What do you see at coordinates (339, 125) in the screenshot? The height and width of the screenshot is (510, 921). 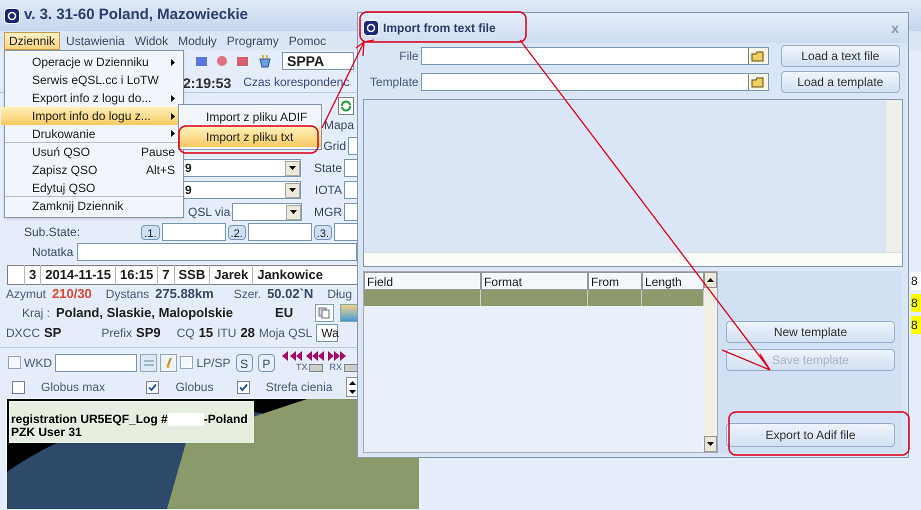 I see `field-label: Mapa` at bounding box center [339, 125].